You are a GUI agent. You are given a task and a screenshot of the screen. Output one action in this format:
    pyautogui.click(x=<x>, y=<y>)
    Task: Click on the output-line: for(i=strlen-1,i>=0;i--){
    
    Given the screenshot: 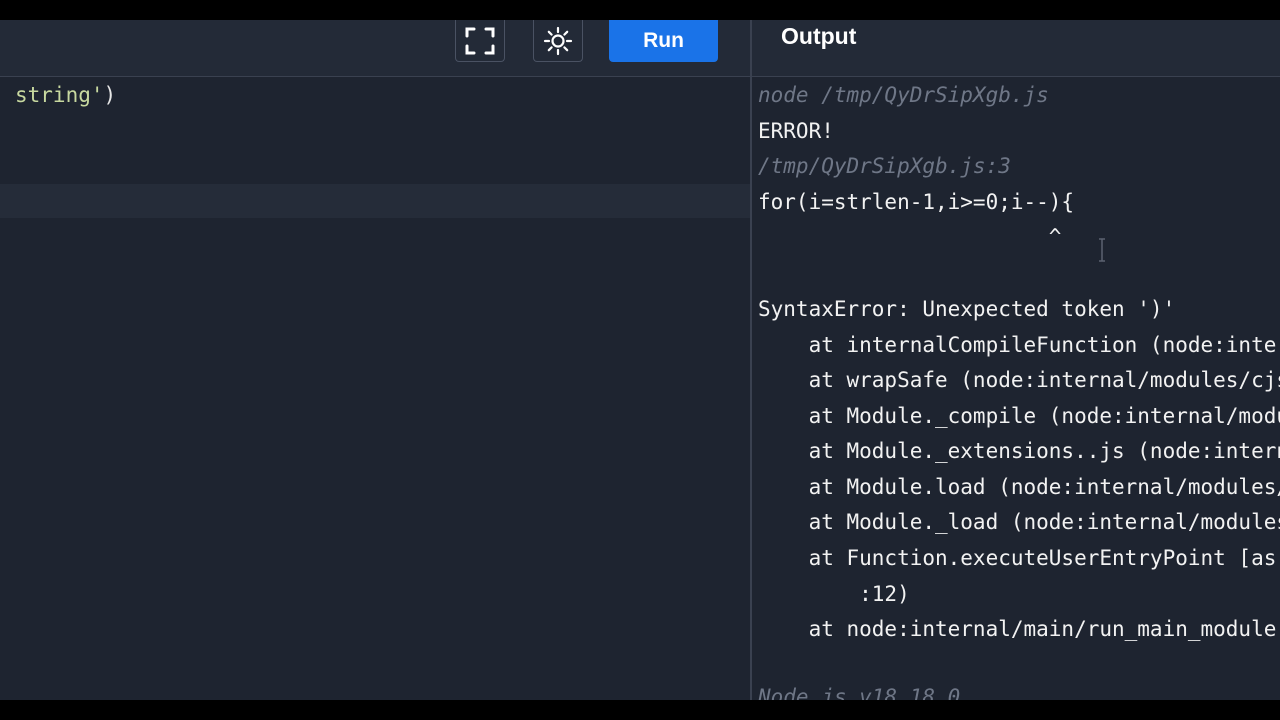 What is the action you would take?
    pyautogui.click(x=916, y=202)
    